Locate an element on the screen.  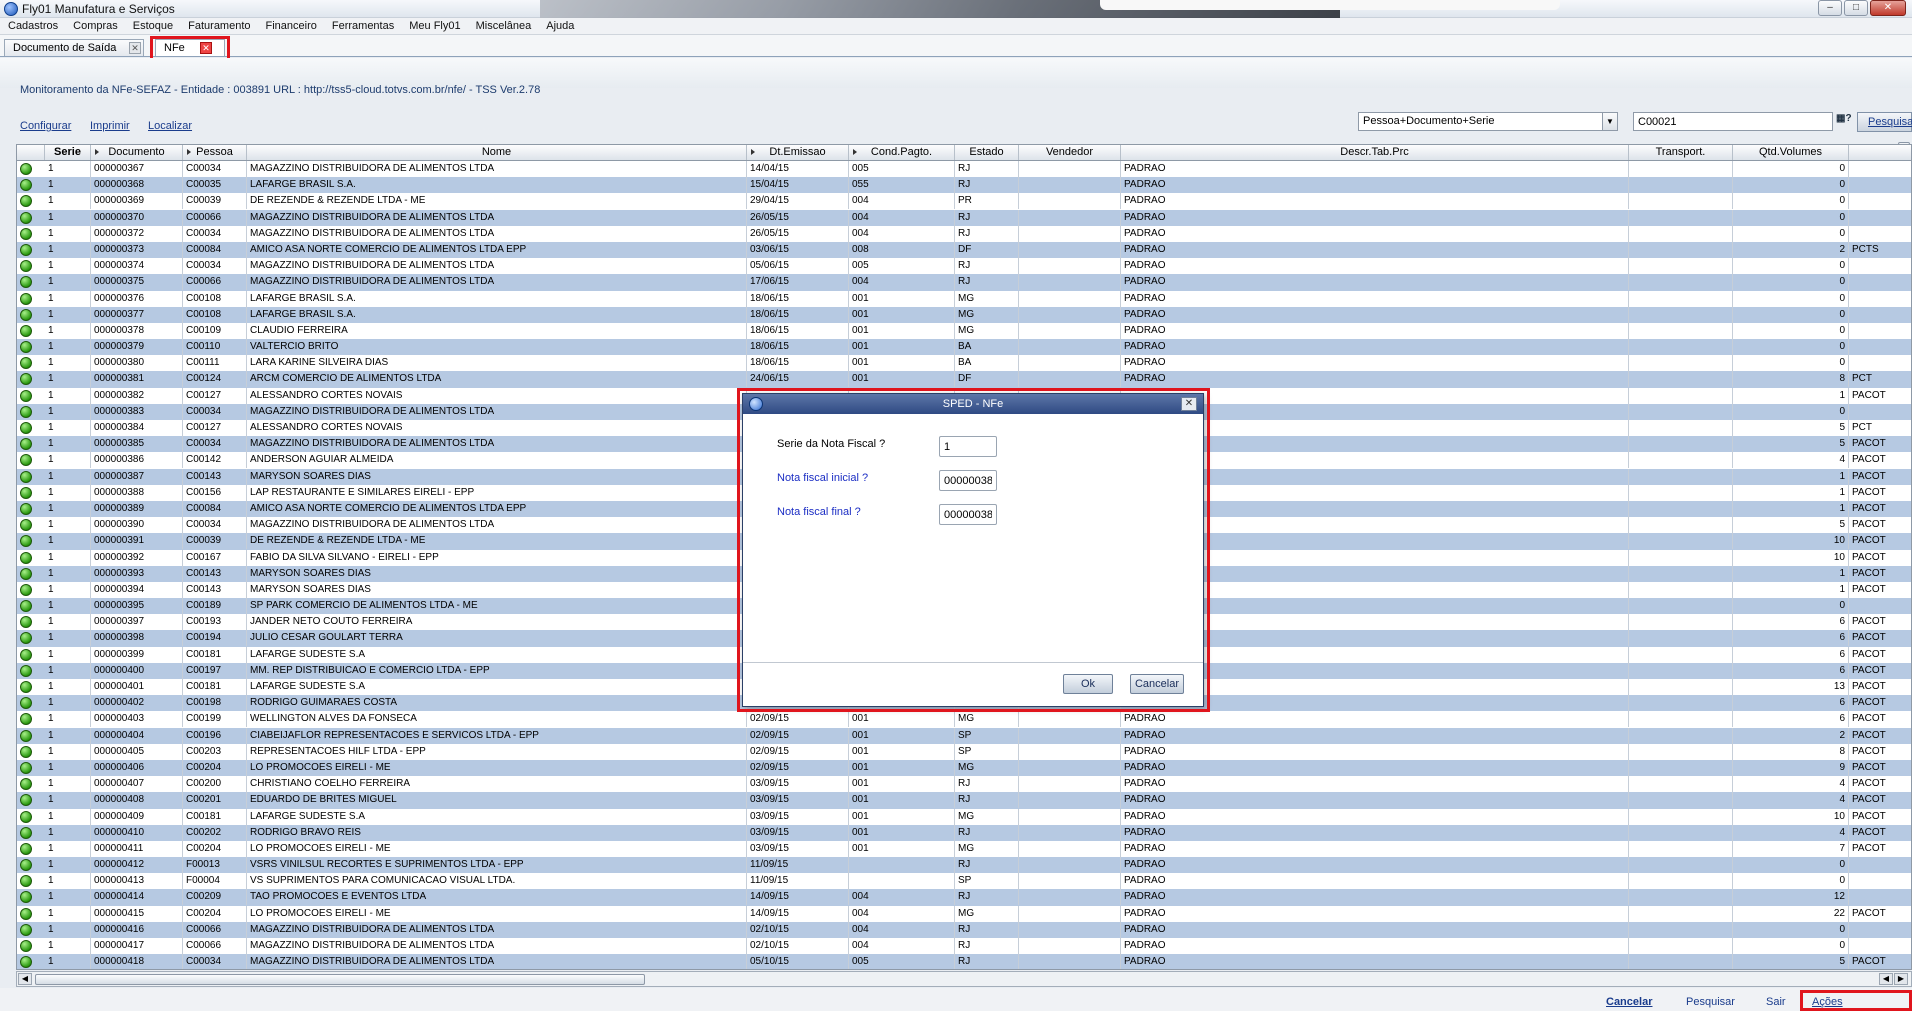
column-header-qtd-volumes: Qtd.Volumes is located at coordinates (1791, 152).